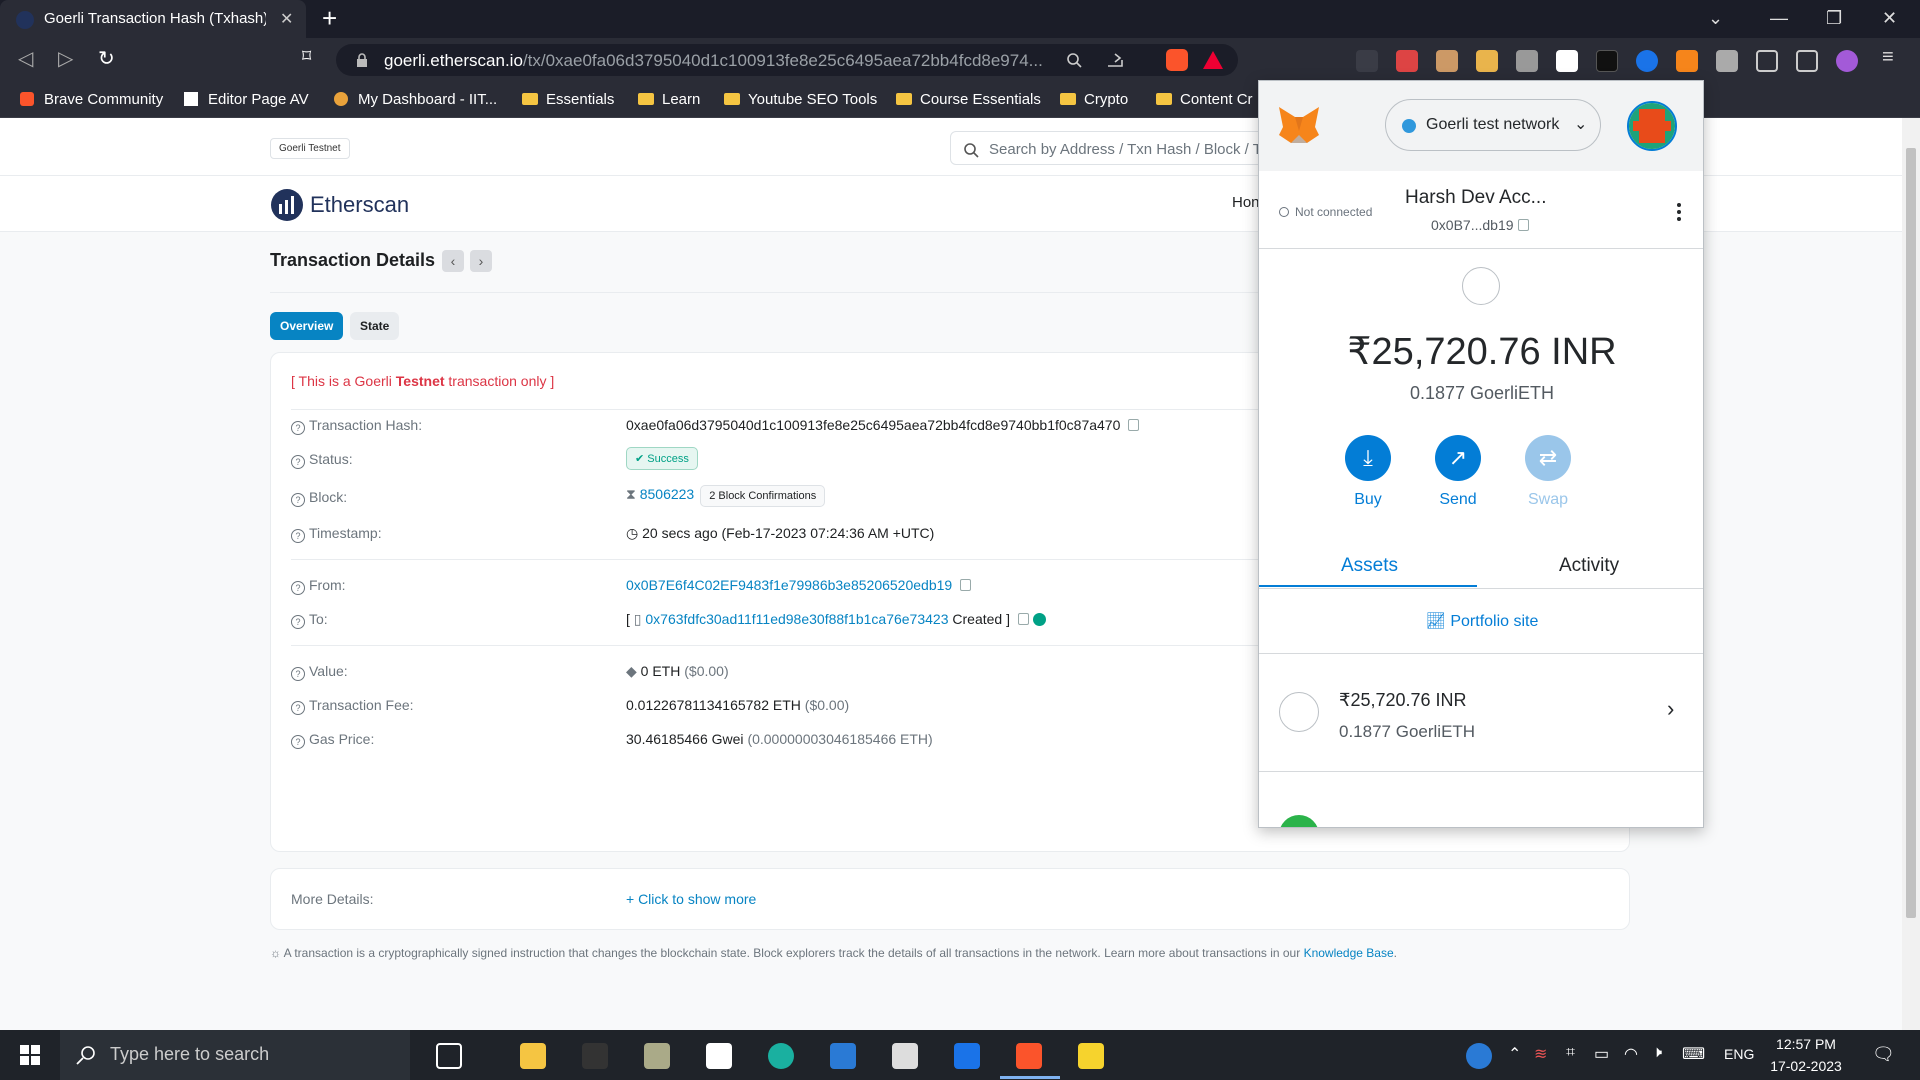 Image resolution: width=1920 pixels, height=1080 pixels. What do you see at coordinates (481, 261) in the screenshot?
I see `next-tx-button: ›` at bounding box center [481, 261].